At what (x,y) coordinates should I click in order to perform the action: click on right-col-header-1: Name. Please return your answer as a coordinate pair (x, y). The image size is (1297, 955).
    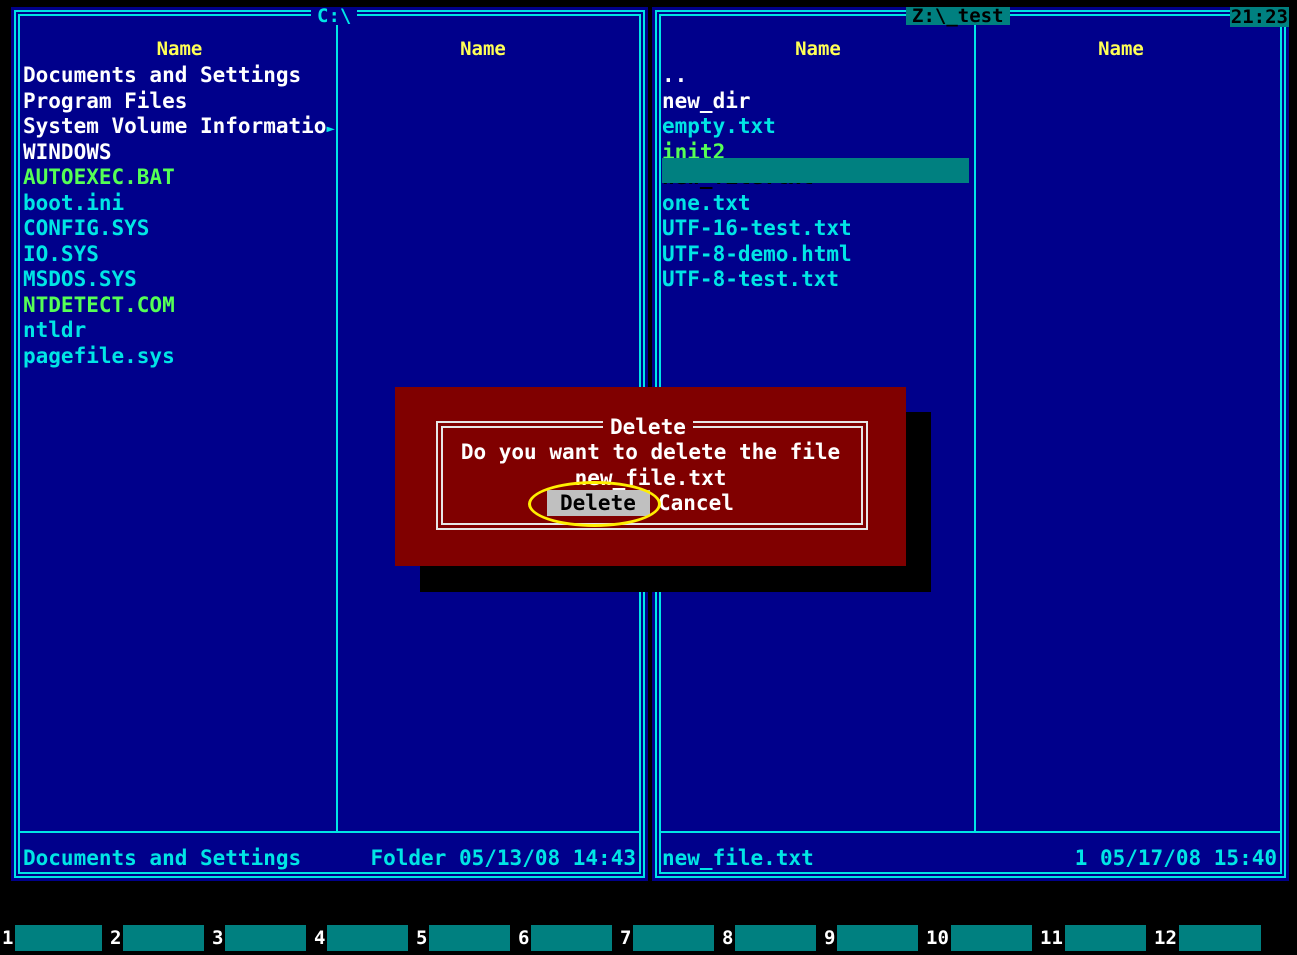
    Looking at the image, I should click on (818, 49).